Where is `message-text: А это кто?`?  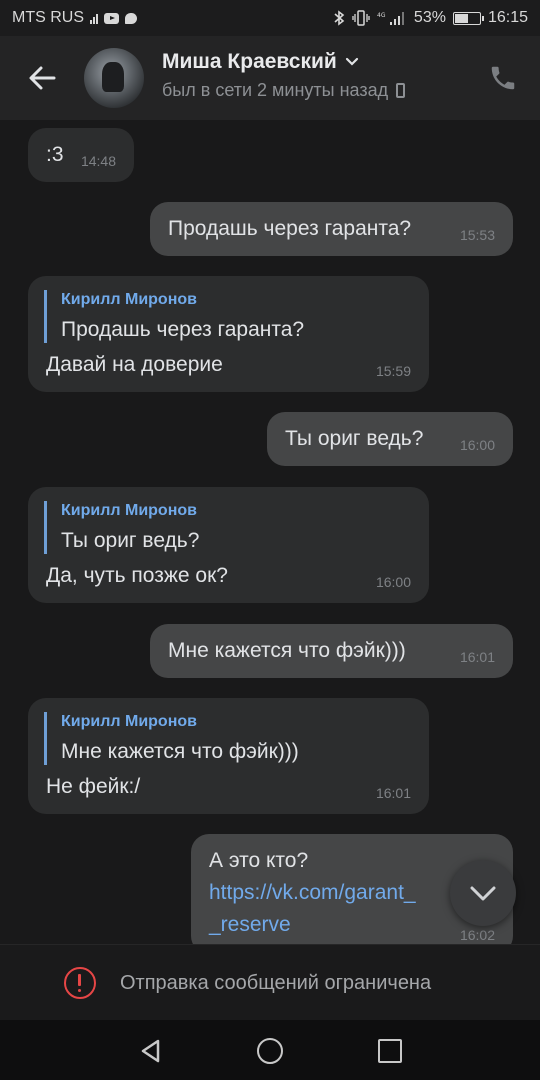 message-text: А это кто? is located at coordinates (259, 860).